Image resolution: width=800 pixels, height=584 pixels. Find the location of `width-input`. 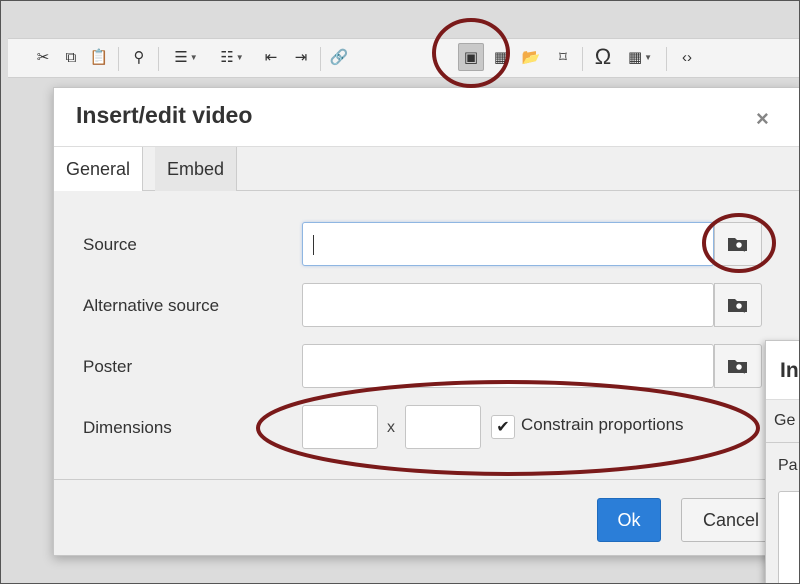

width-input is located at coordinates (340, 427).